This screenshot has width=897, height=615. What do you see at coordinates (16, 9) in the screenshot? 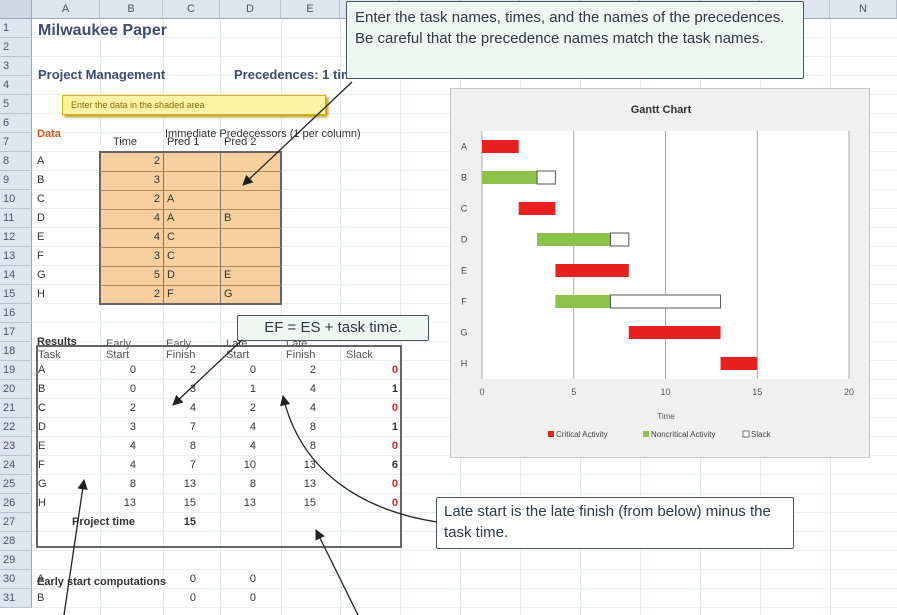
I see `select-all-corner` at bounding box center [16, 9].